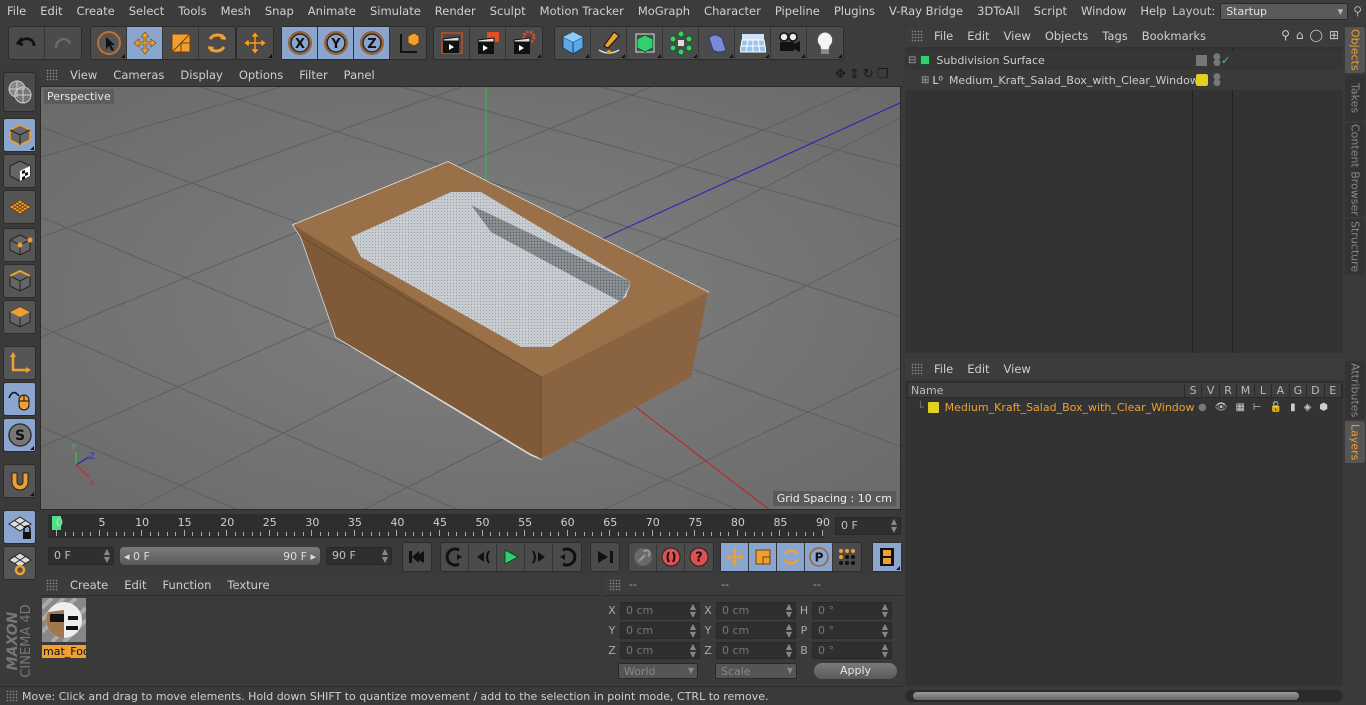 Image resolution: width=1366 pixels, height=705 pixels. What do you see at coordinates (978, 369) in the screenshot?
I see `layer-menu-edit: Edit` at bounding box center [978, 369].